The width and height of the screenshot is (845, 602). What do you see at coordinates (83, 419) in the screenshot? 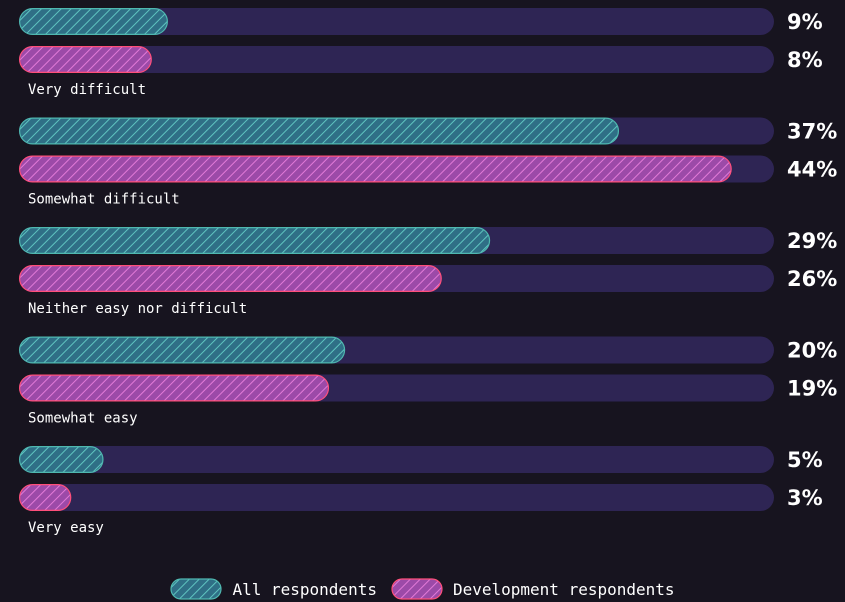
I see `category-label-somewhat-easy: Somewhat easy` at bounding box center [83, 419].